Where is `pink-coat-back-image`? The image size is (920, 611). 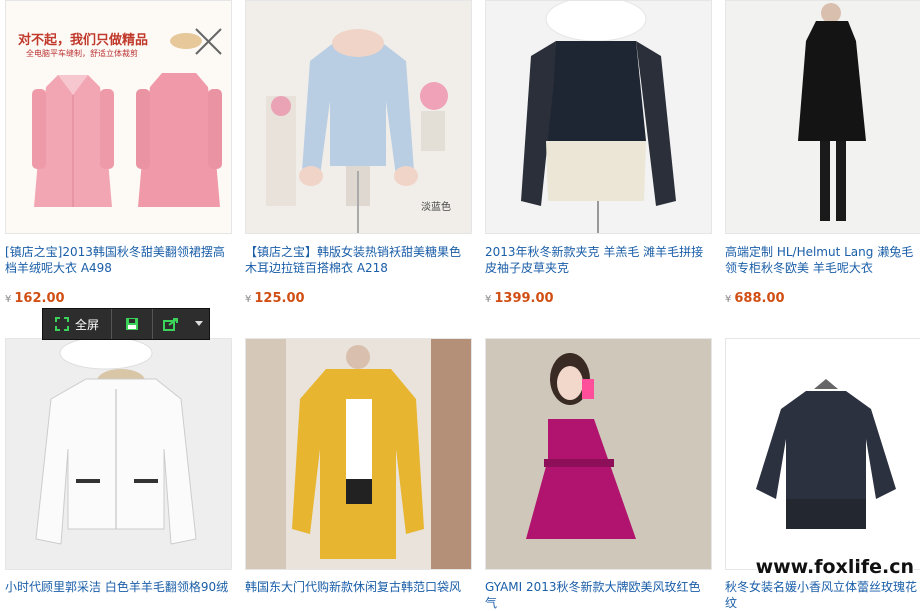
pink-coat-back-image is located at coordinates (179, 140).